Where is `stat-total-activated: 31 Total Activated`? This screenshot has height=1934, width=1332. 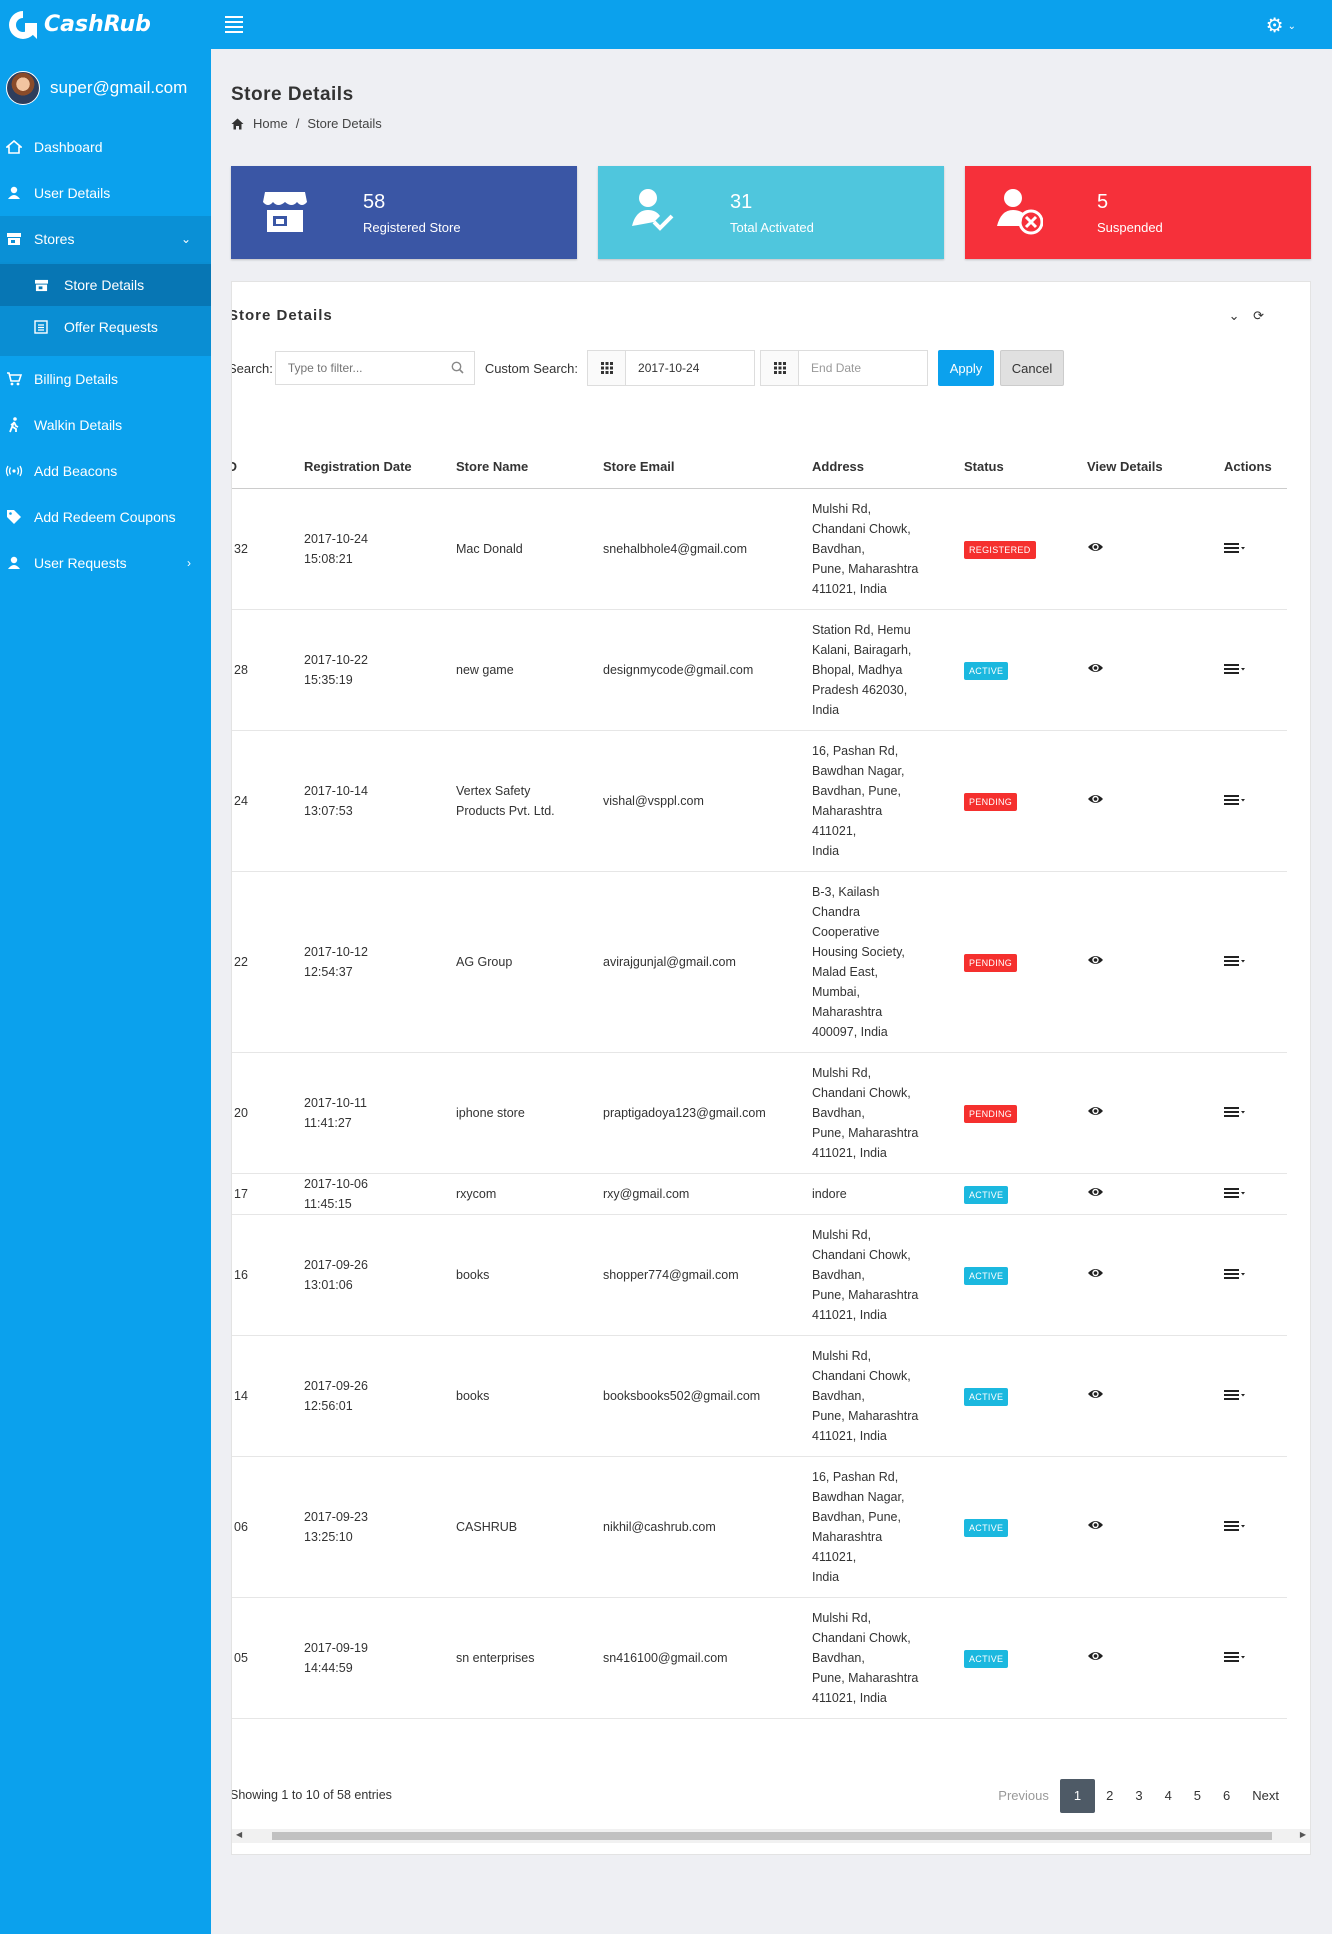 stat-total-activated: 31 Total Activated is located at coordinates (771, 212).